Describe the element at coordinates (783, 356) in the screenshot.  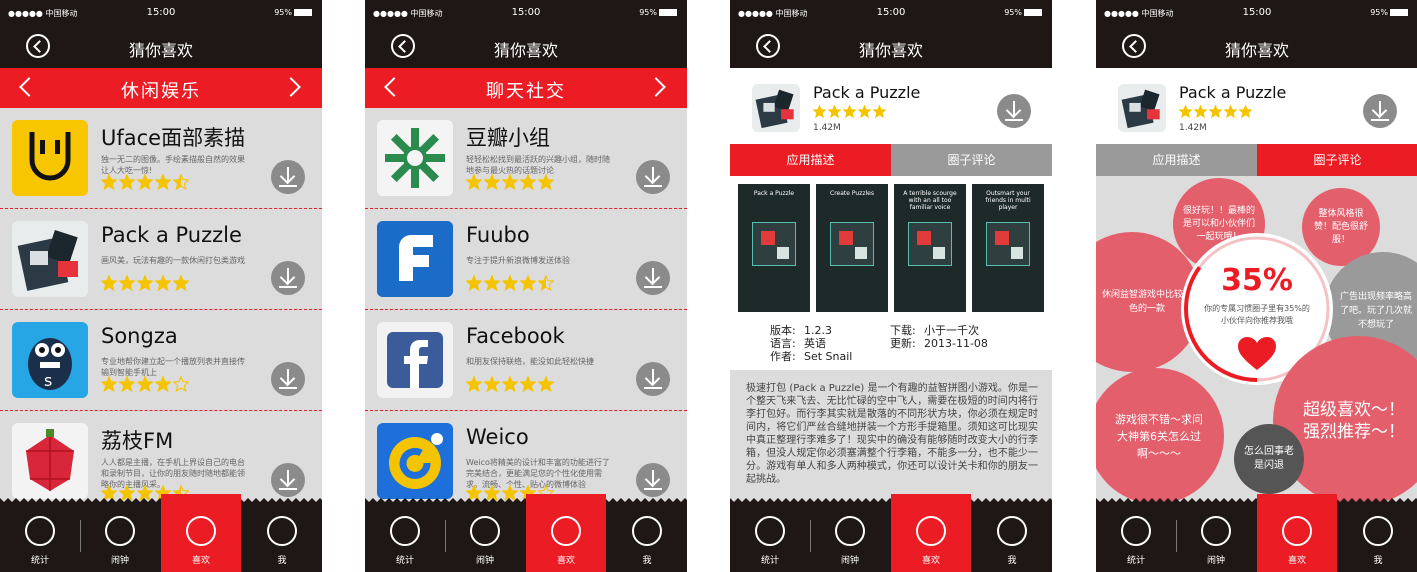
I see `author-label: 作者:` at that location.